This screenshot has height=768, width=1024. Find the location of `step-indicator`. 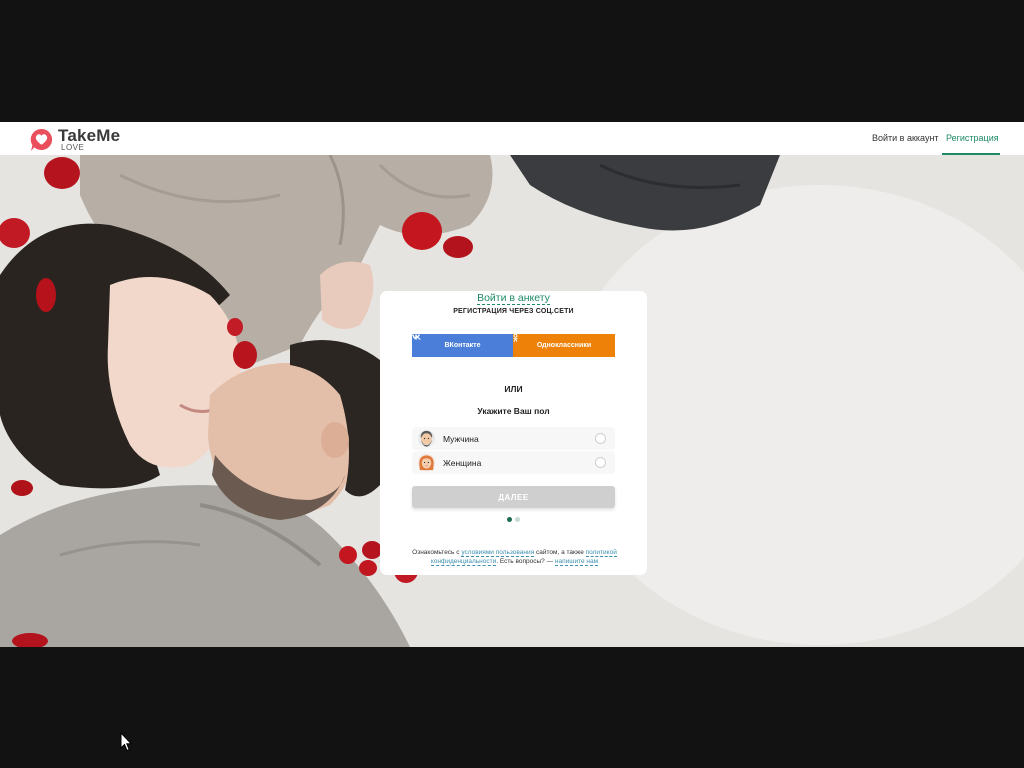

step-indicator is located at coordinates (513, 519).